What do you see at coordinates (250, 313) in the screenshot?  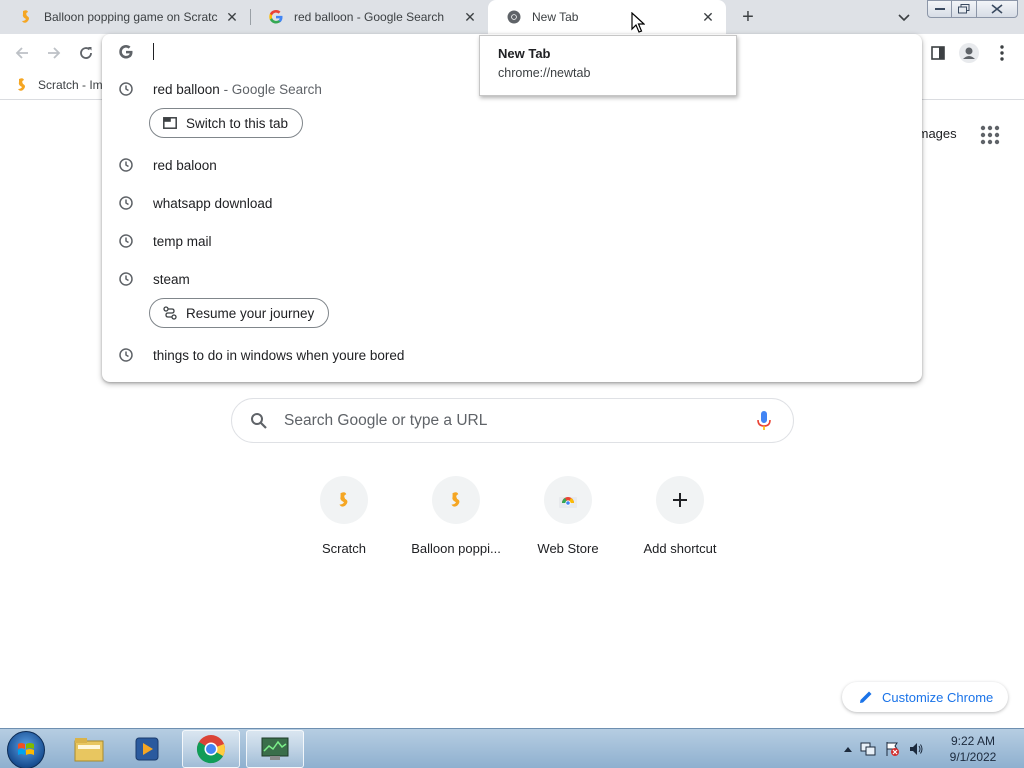 I see `resume-journey-label: Resume your journey` at bounding box center [250, 313].